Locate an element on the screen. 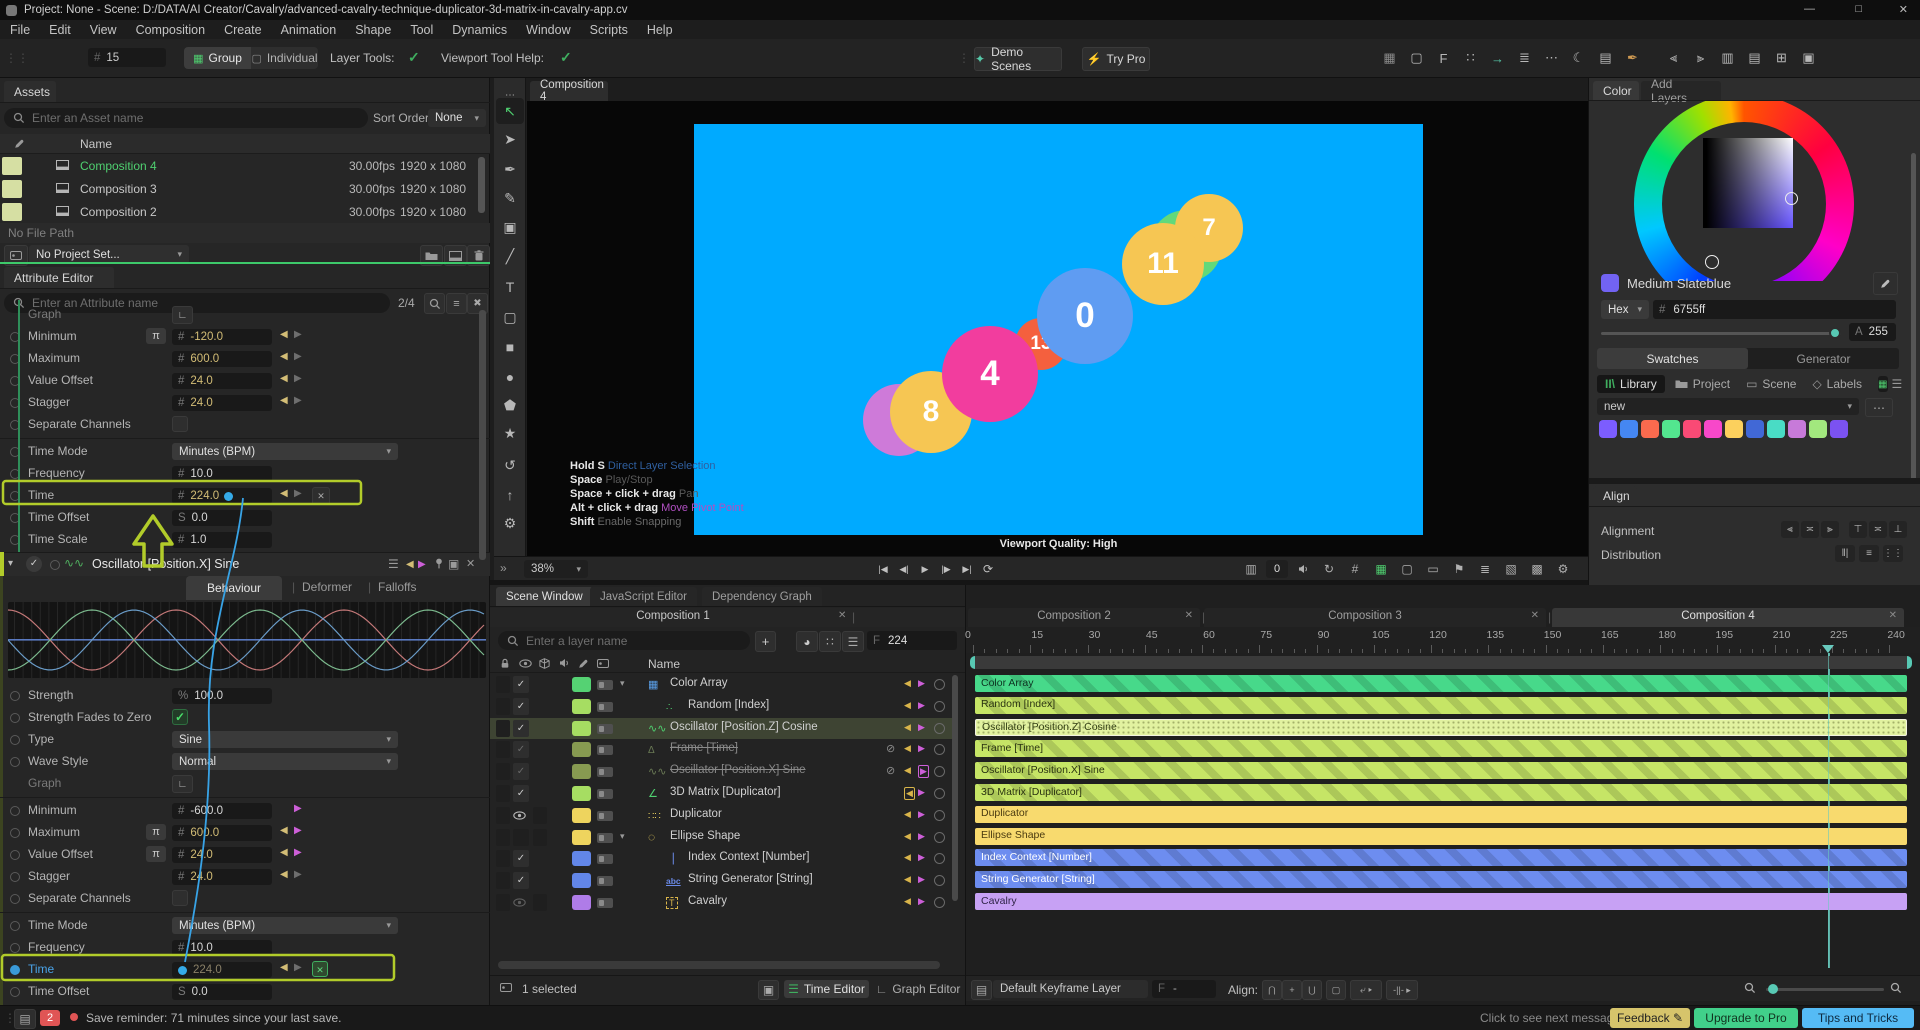 Image resolution: width=1920 pixels, height=1030 pixels. tool-star-icon: ★ is located at coordinates (510, 433).